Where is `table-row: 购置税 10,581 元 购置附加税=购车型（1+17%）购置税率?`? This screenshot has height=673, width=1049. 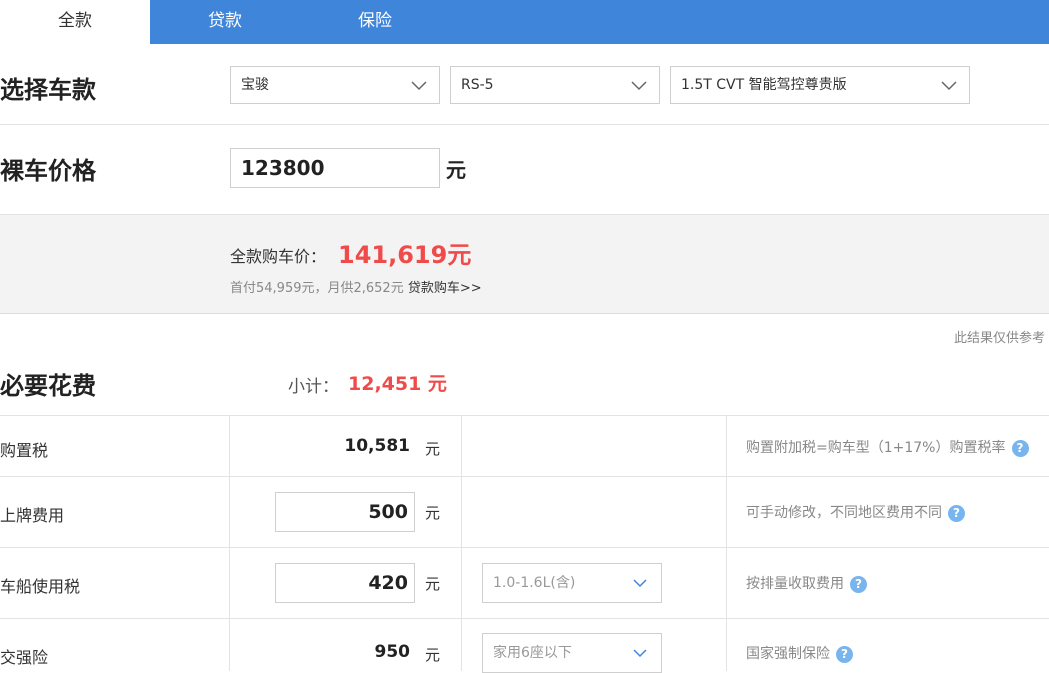 table-row: 购置税 10,581 元 购置附加税=购车型（1+17%）购置税率? is located at coordinates (524, 445).